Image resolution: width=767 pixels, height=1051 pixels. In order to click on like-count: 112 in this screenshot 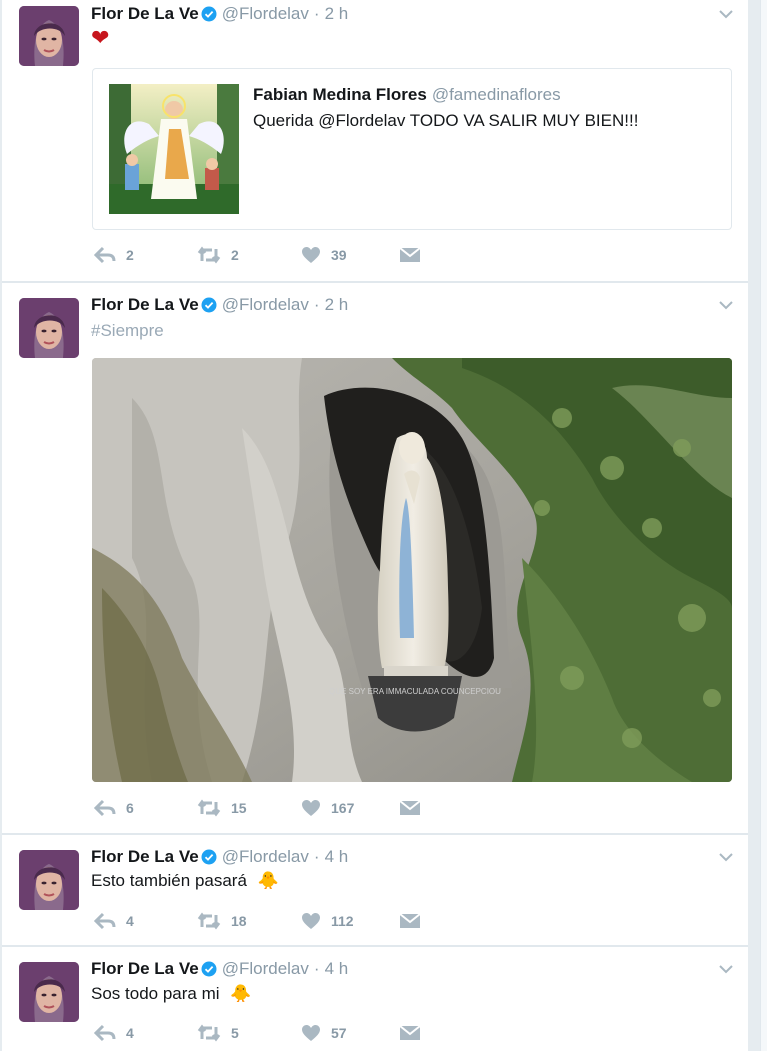, I will do `click(342, 921)`.